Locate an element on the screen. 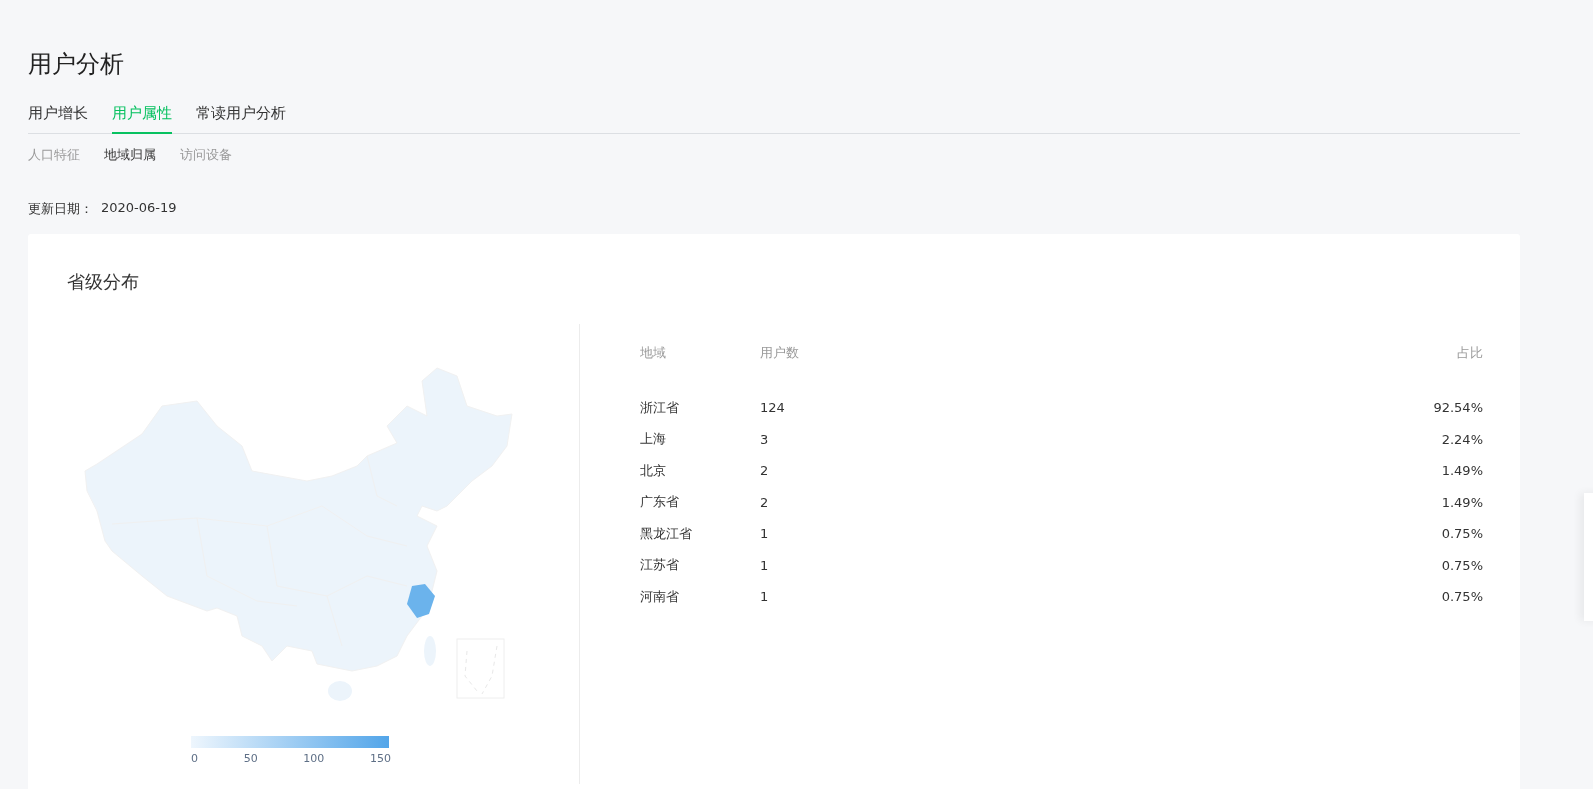  table-cell-text: 黑龙江省 is located at coordinates (666, 533).